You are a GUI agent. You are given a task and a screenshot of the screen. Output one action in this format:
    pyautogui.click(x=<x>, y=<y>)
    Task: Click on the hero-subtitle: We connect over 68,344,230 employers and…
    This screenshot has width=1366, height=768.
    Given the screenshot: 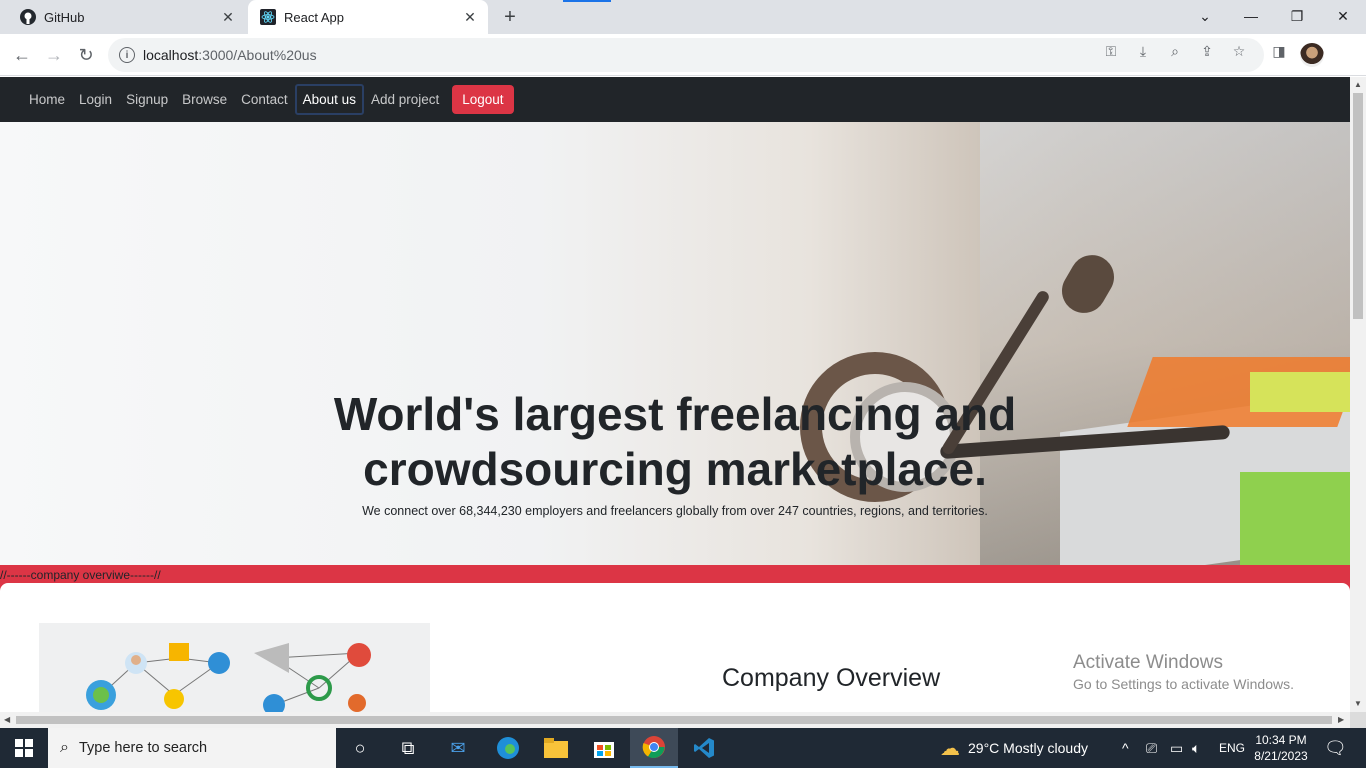 What is the action you would take?
    pyautogui.click(x=675, y=511)
    